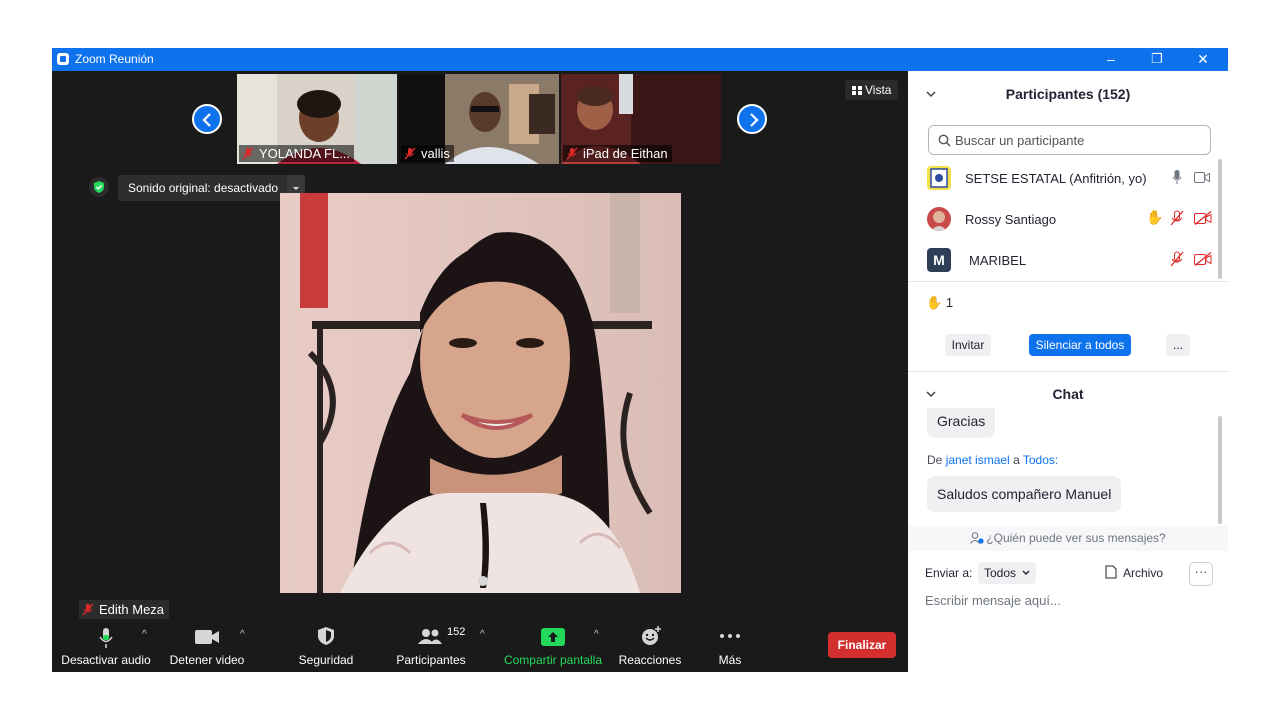 The width and height of the screenshot is (1280, 720). What do you see at coordinates (872, 90) in the screenshot?
I see `view-button: Vista` at bounding box center [872, 90].